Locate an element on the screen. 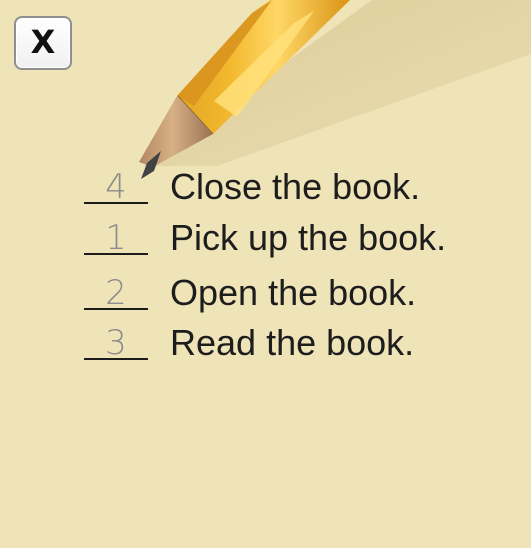 This screenshot has height=548, width=531. step-text: Read the book. is located at coordinates (292, 342).